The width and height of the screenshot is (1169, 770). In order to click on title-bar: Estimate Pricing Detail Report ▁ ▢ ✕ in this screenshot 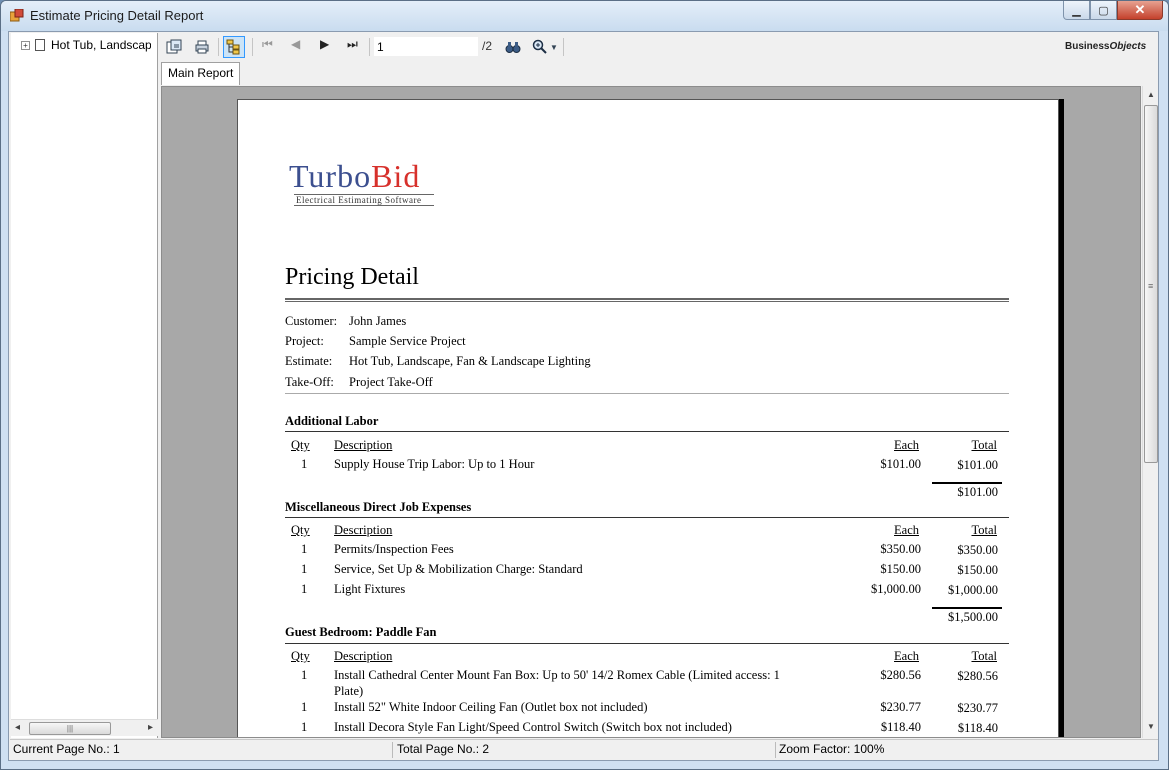, I will do `click(584, 16)`.